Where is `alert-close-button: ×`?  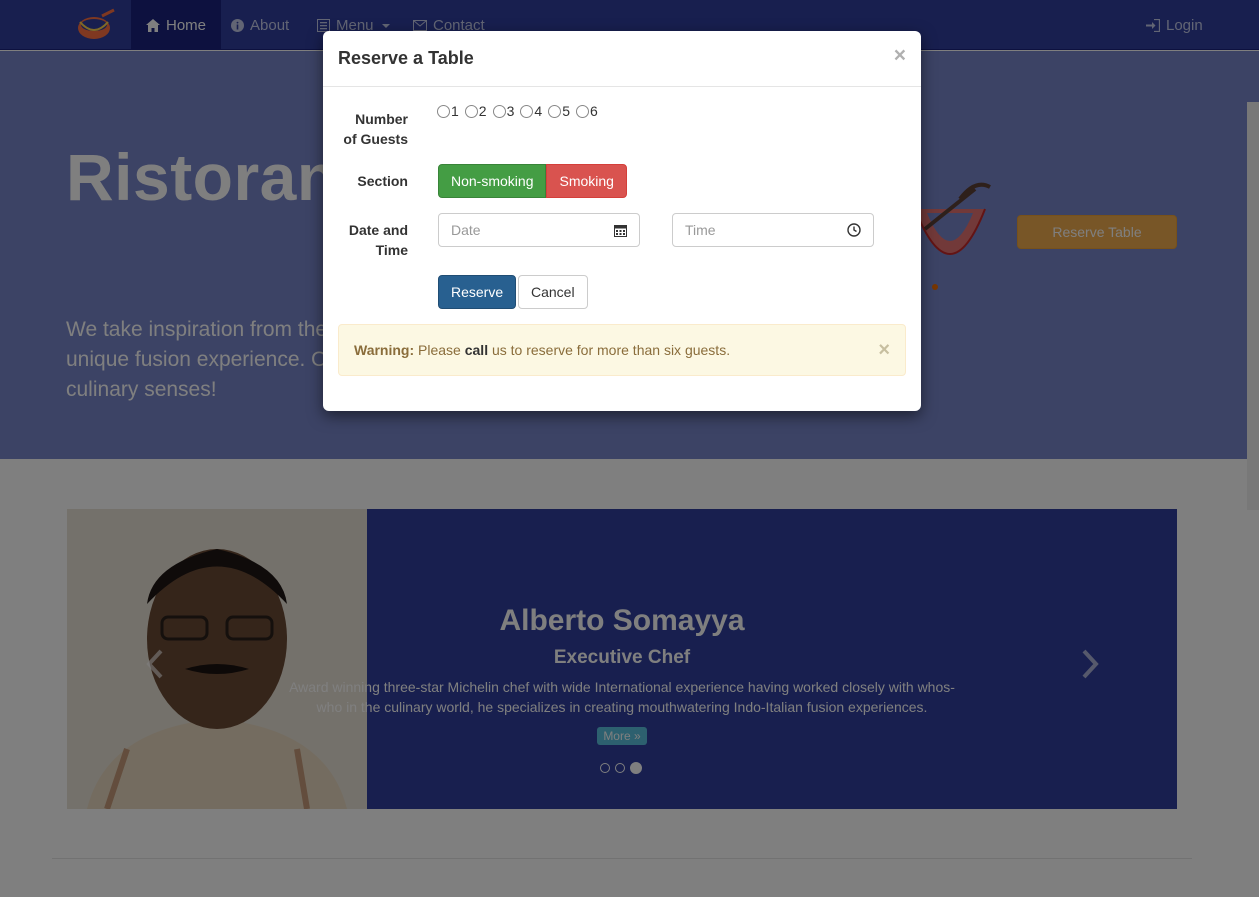 alert-close-button: × is located at coordinates (884, 350).